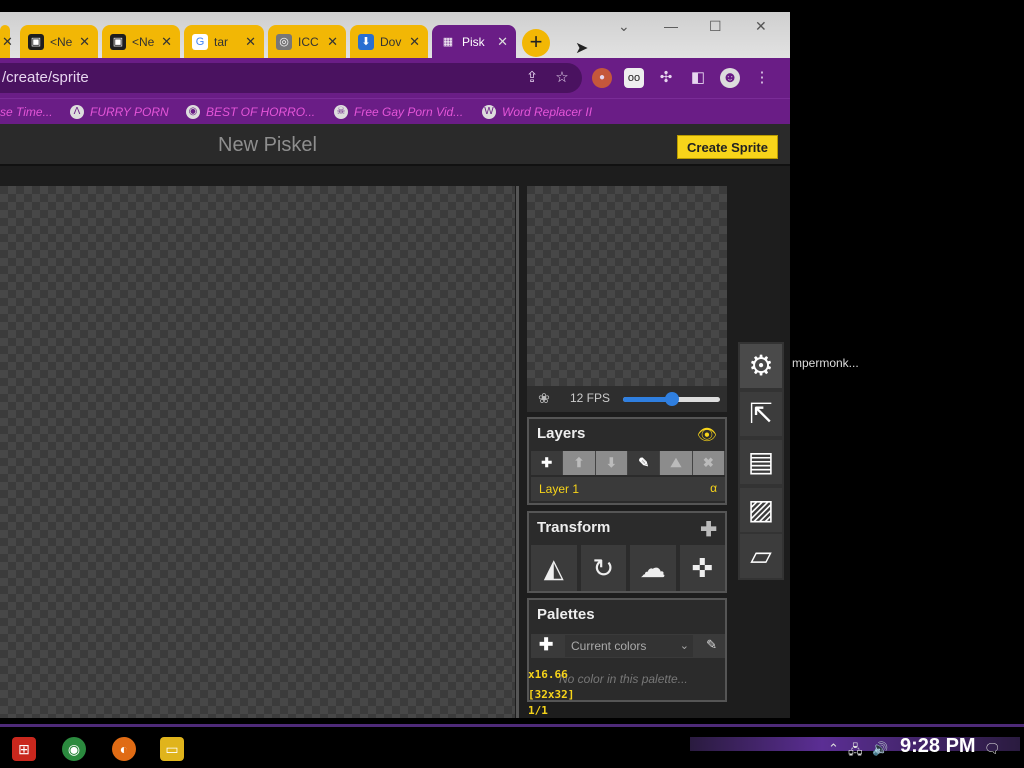 The image size is (1024, 768). What do you see at coordinates (544, 399) in the screenshot?
I see `onion-skin-icon: ❀` at bounding box center [544, 399].